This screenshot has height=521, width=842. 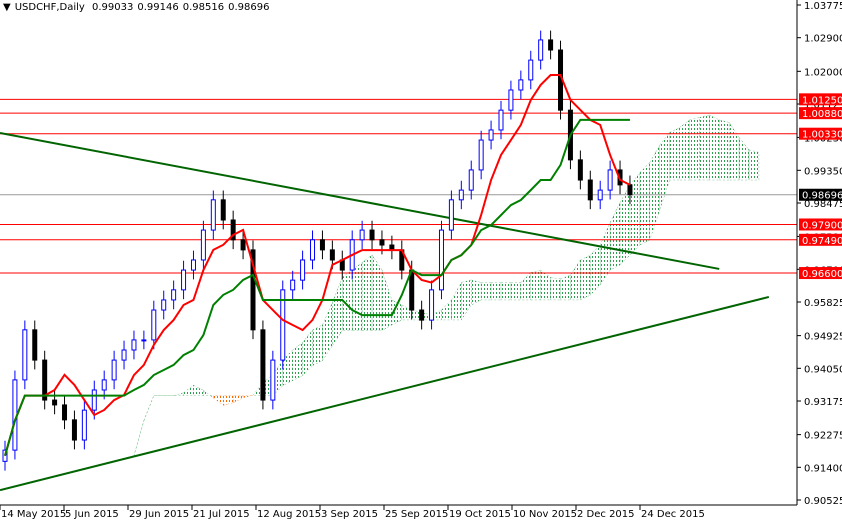 I want to click on time-tick-label: 3 Sep 2015, so click(x=349, y=514).